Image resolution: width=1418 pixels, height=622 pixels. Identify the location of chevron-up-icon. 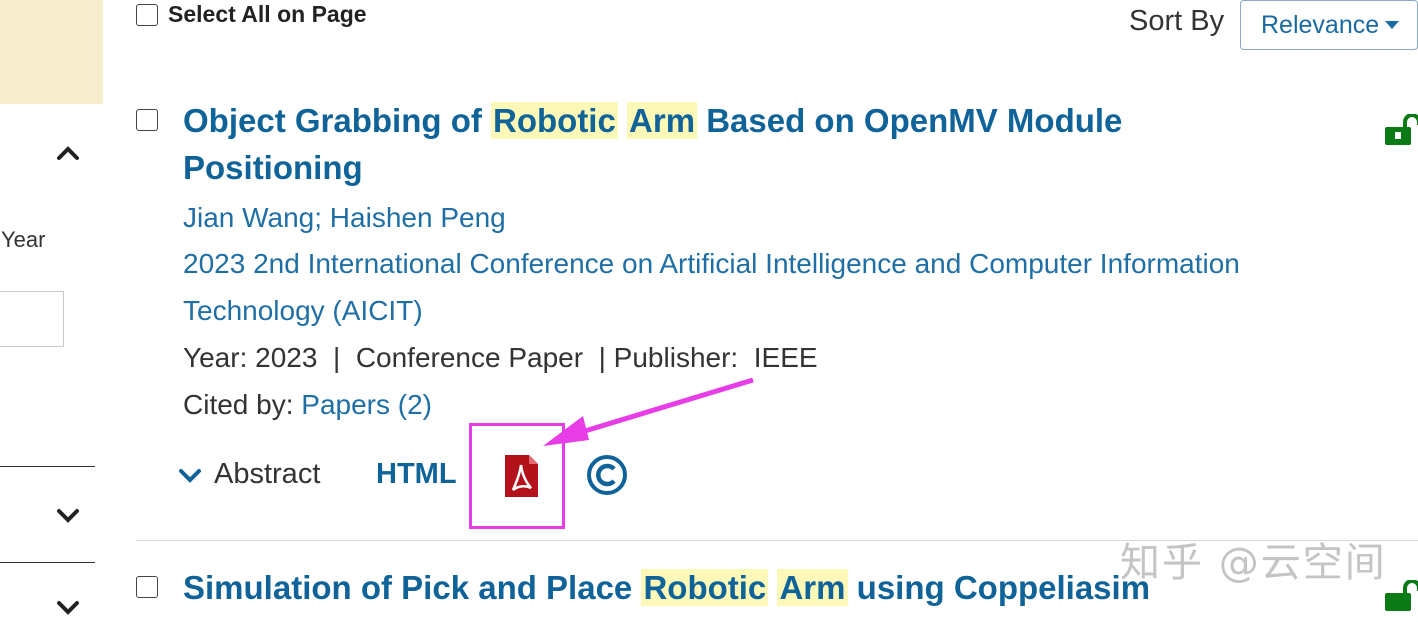
(68, 153).